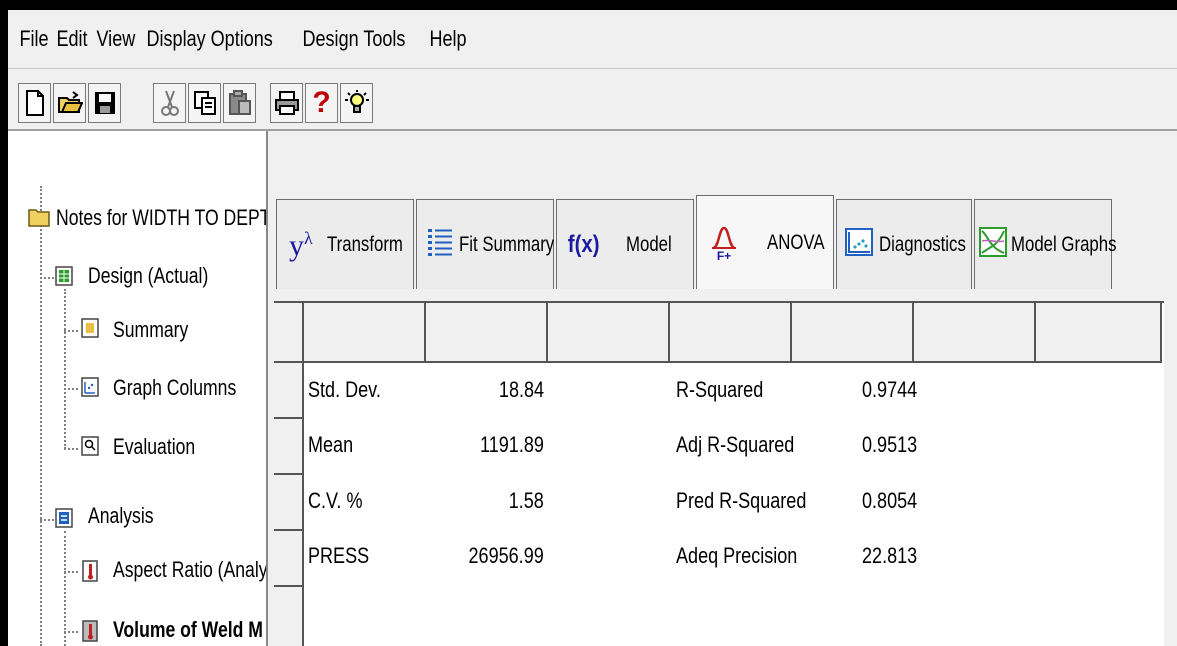 The width and height of the screenshot is (1177, 646). I want to click on diagnostics-scatter-icon, so click(859, 244).